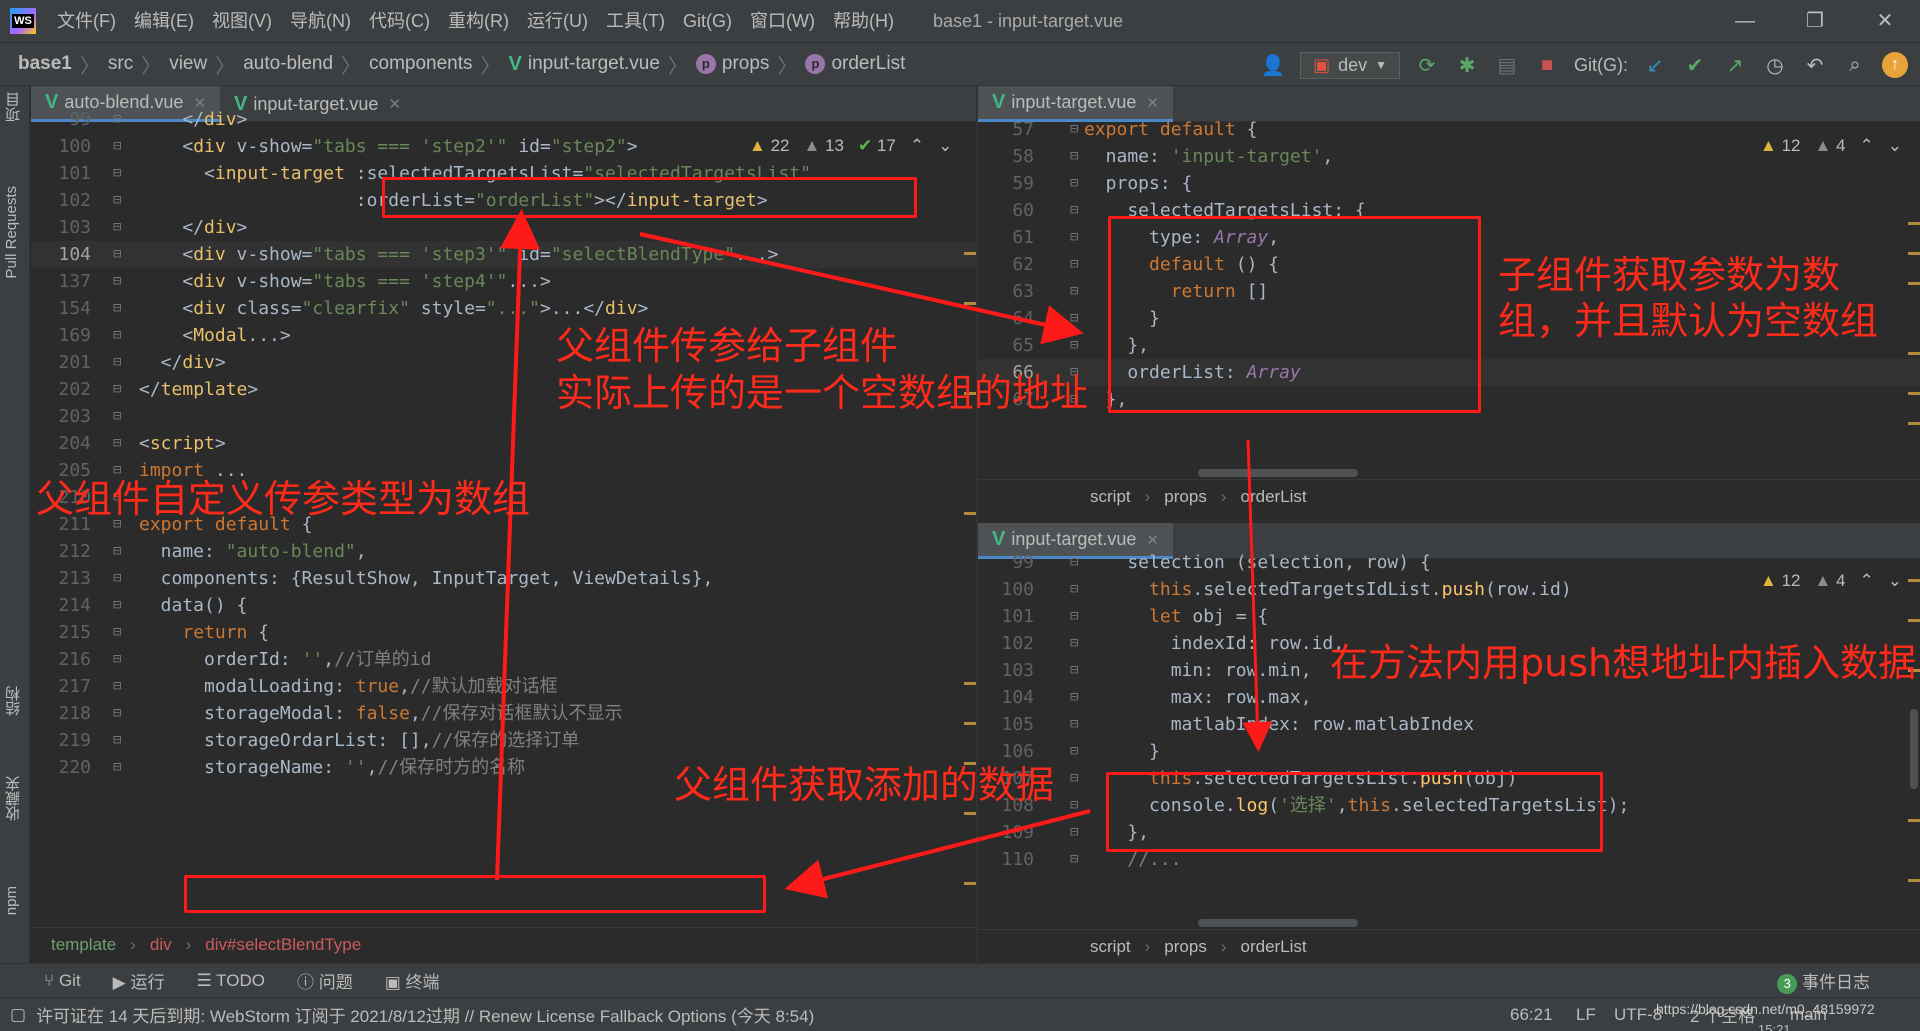 This screenshot has width=1920, height=1031. I want to click on crumb-template: template, so click(83, 945).